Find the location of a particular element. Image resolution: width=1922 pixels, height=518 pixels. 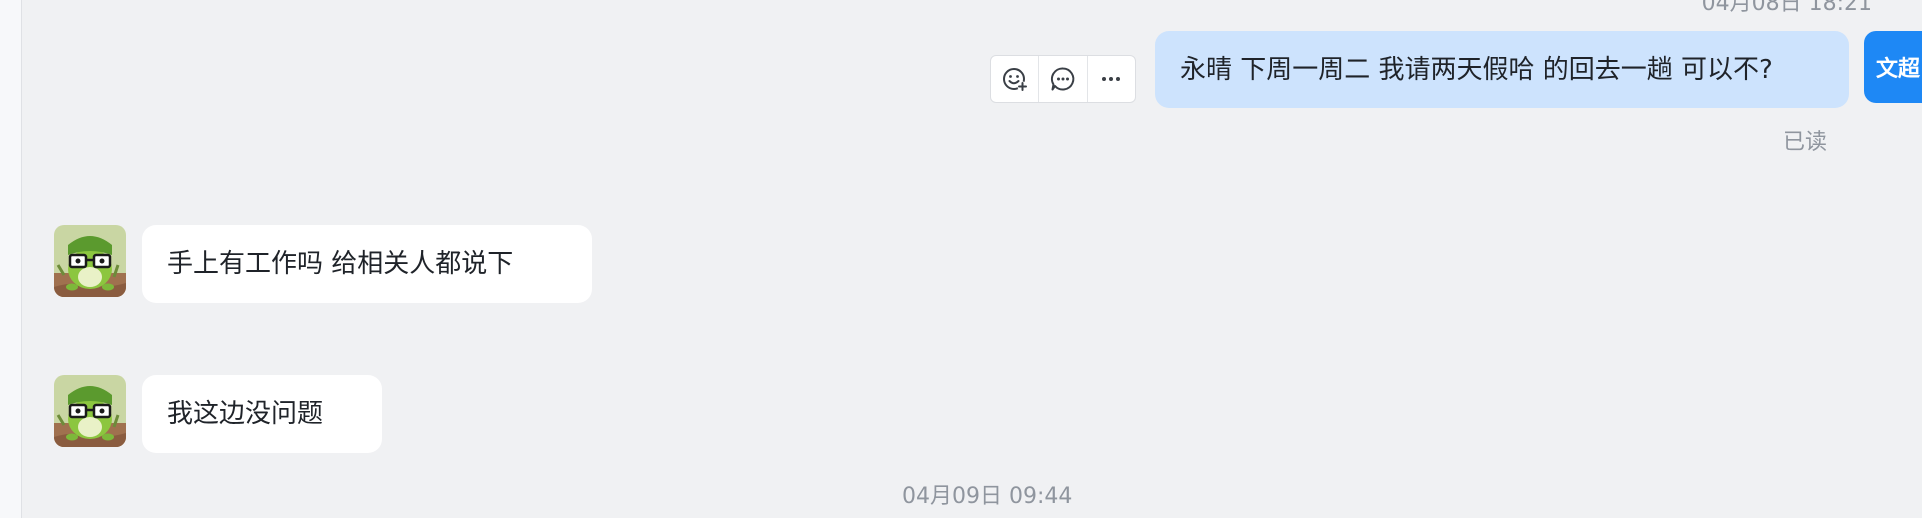

more-icon is located at coordinates (1111, 79).